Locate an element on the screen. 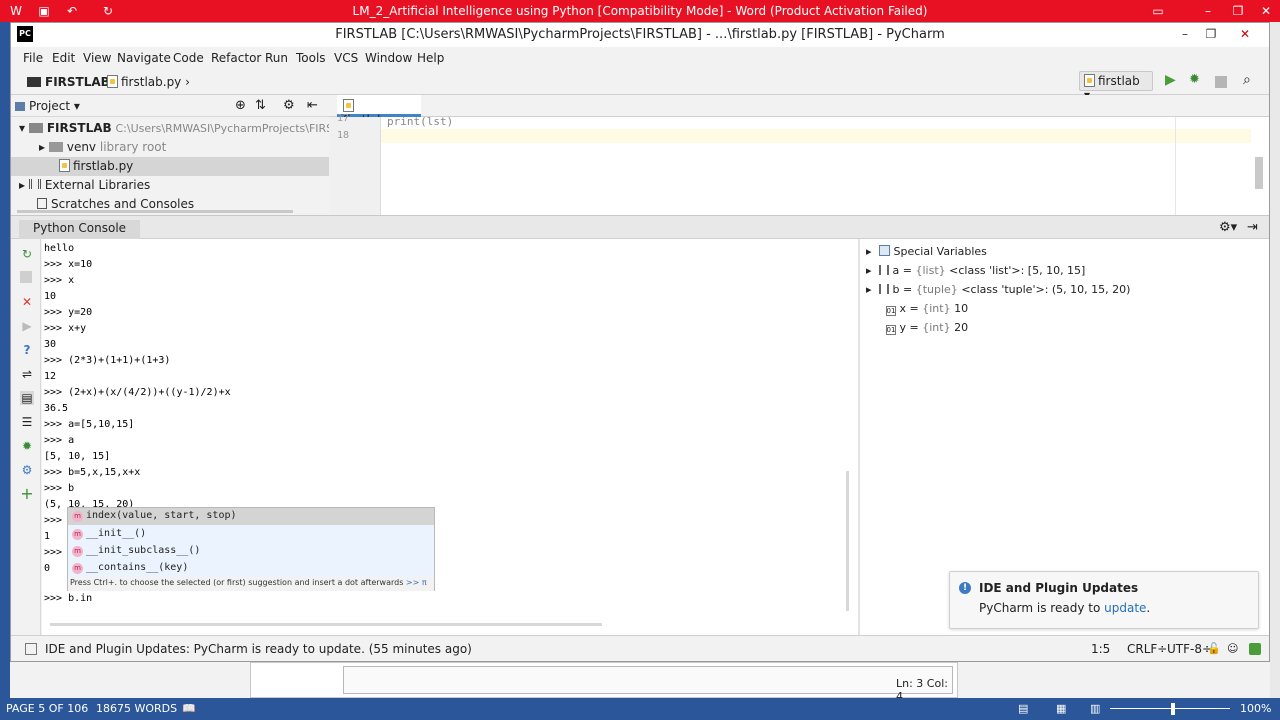 The image size is (1280, 720). proofing-icon: 📖 is located at coordinates (189, 708).